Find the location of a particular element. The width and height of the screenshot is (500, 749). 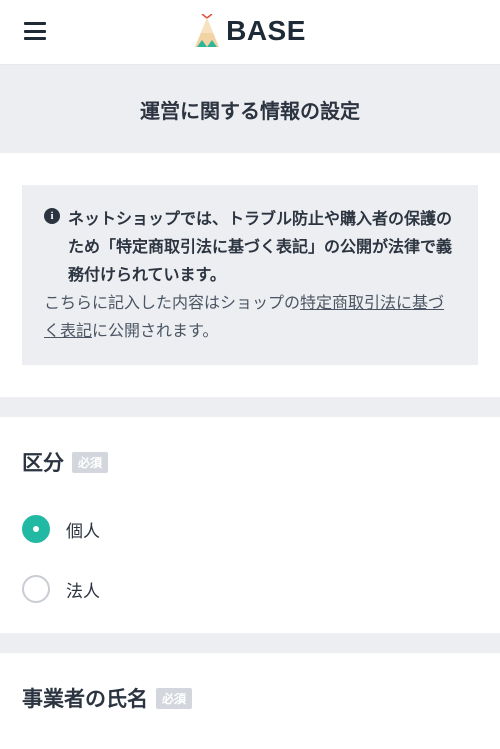

notice-sub-suffix: に公開されます。 is located at coordinates (155, 330).